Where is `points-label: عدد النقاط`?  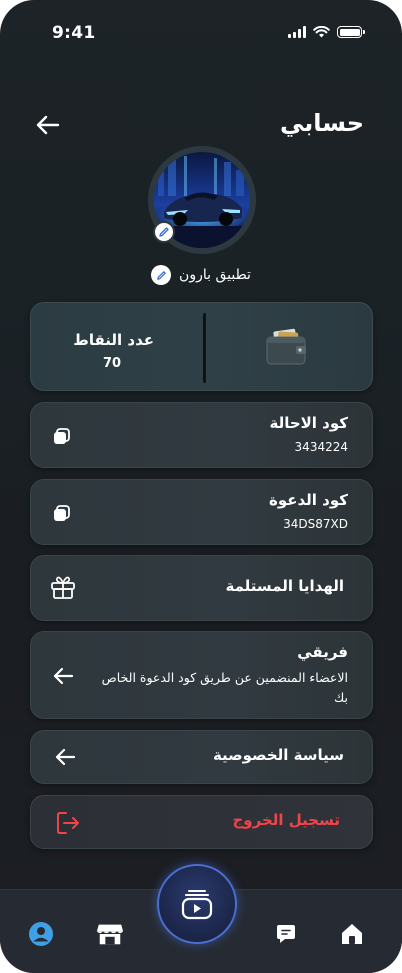 points-label: عدد النقاط is located at coordinates (113, 340).